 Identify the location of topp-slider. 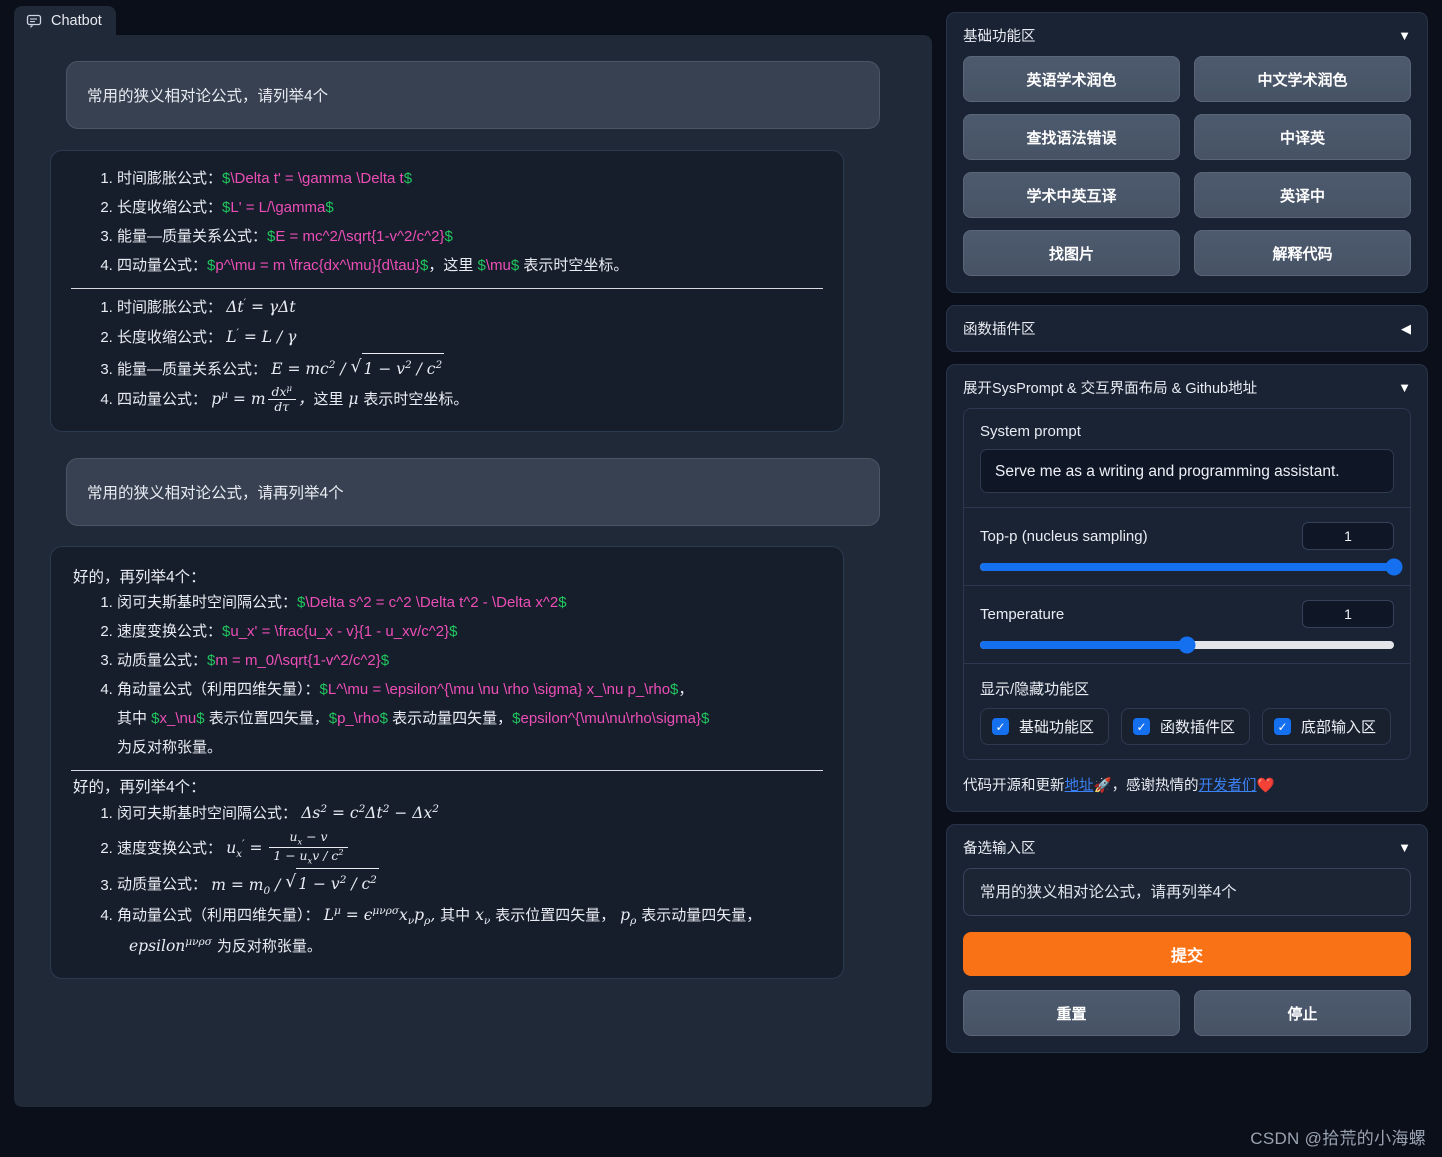
(1191, 567).